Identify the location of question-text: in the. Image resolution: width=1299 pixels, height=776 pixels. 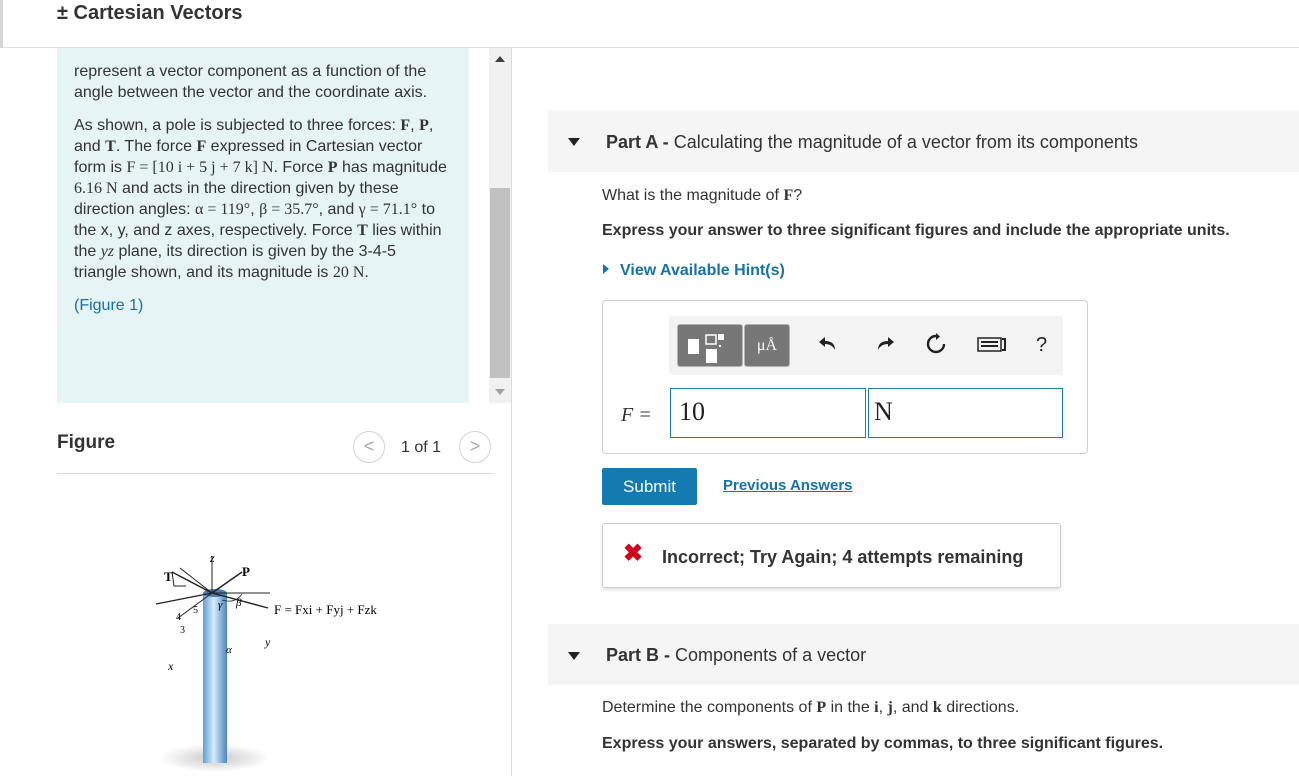
(850, 707).